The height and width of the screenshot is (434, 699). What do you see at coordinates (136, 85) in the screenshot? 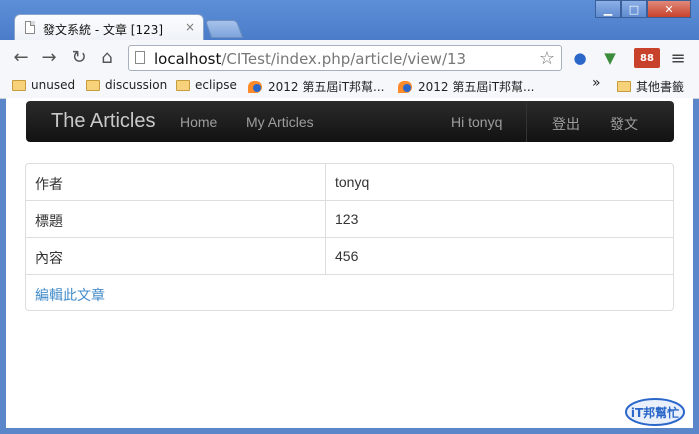
I see `bookmark-label: discussion` at bounding box center [136, 85].